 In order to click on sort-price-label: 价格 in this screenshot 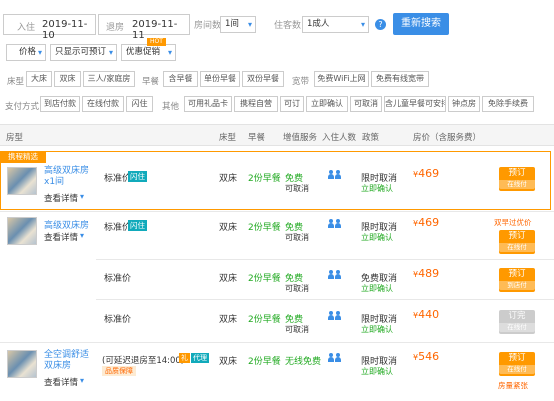, I will do `click(28, 52)`.